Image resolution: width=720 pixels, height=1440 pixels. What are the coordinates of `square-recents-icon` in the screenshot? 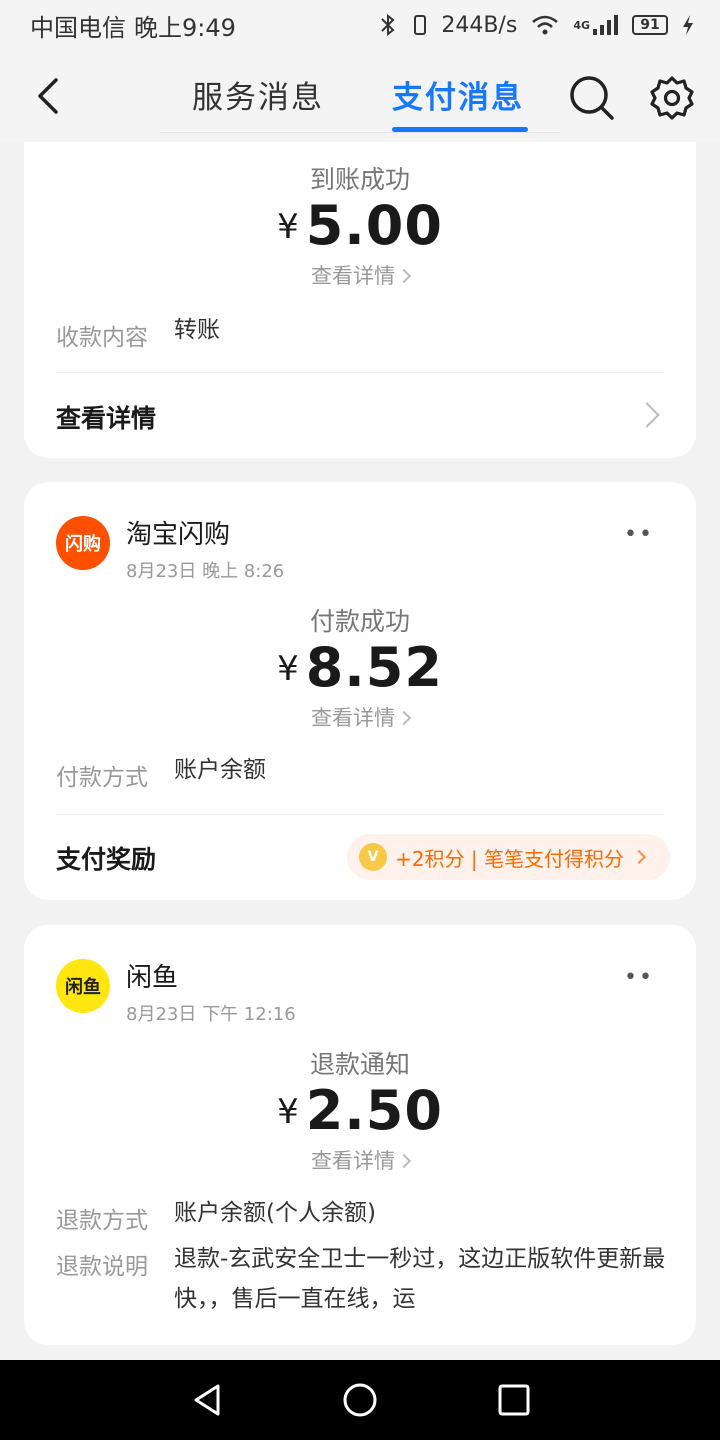 It's located at (514, 1400).